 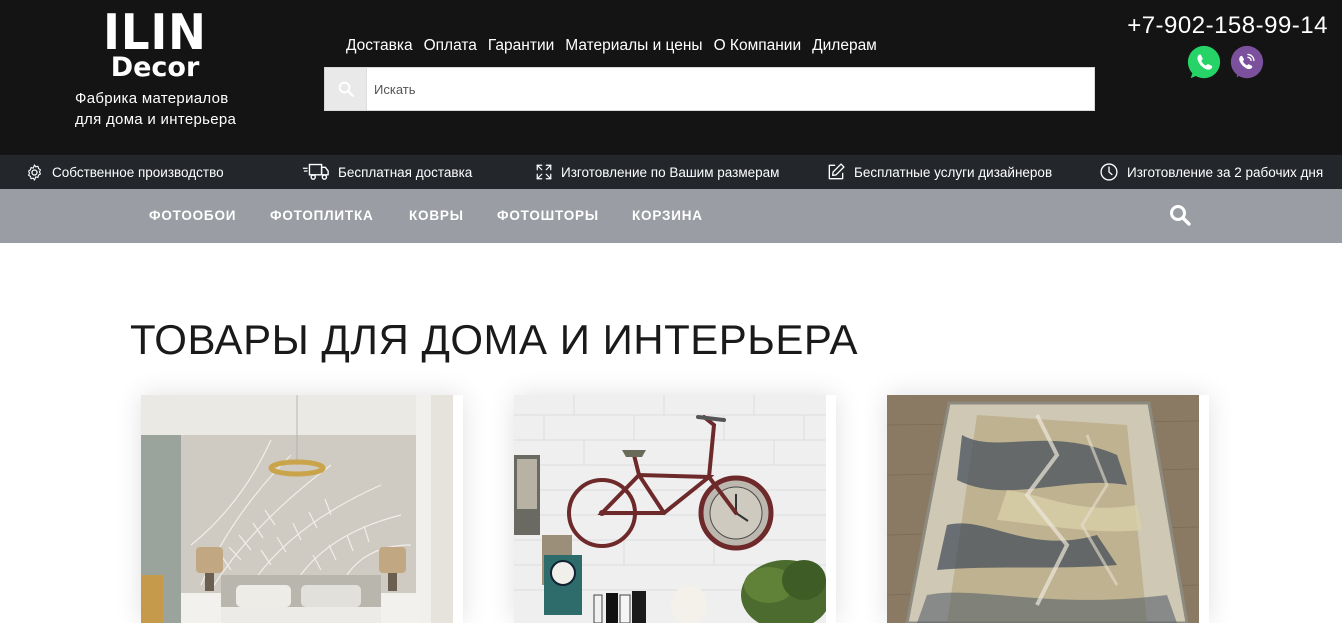 What do you see at coordinates (953, 172) in the screenshot?
I see `feature-label: Бесплатные услуги дизайнеров` at bounding box center [953, 172].